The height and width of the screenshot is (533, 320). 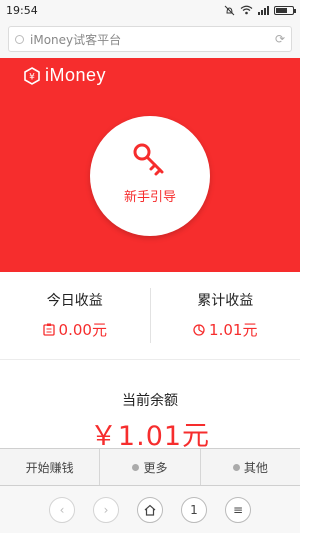 What do you see at coordinates (280, 39) in the screenshot?
I see `reload-icon: ⟳` at bounding box center [280, 39].